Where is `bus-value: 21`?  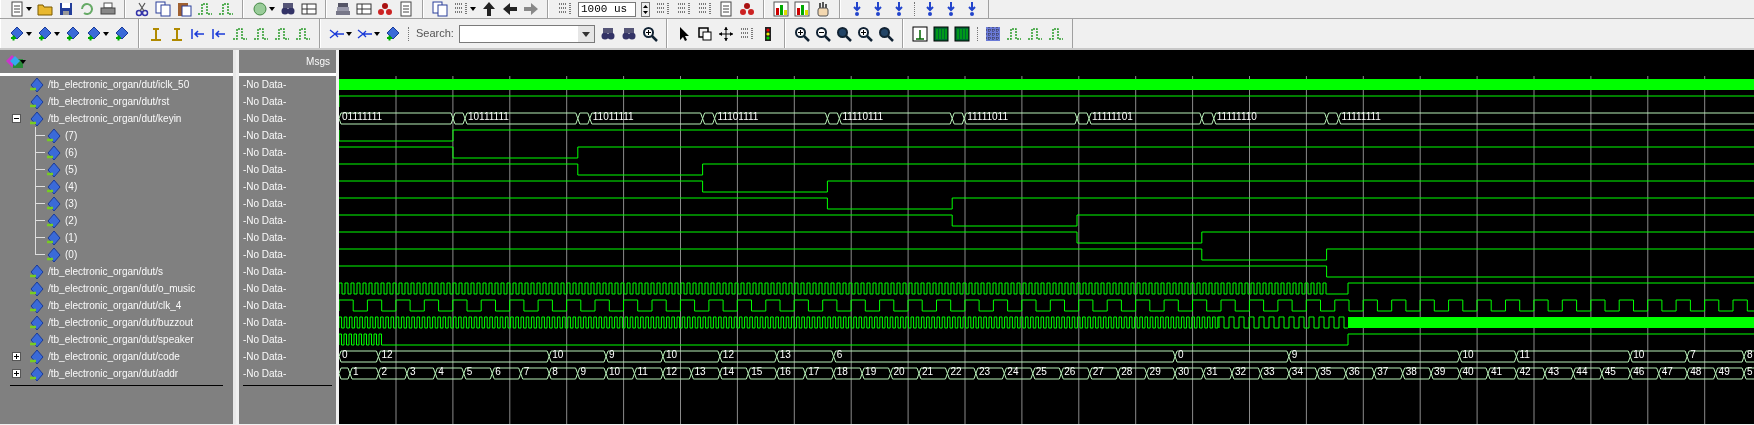 bus-value: 21 is located at coordinates (928, 371).